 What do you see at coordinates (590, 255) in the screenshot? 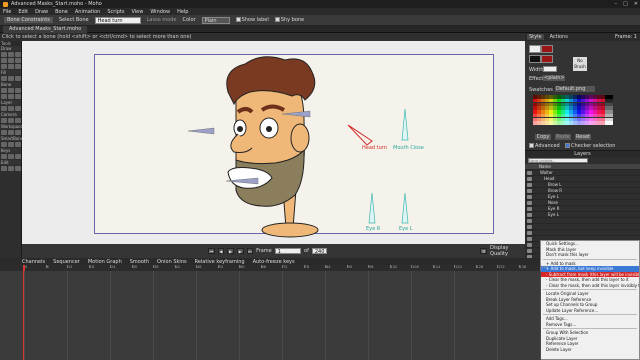
I see `context-menu-item: Don't mask this layer` at bounding box center [590, 255].